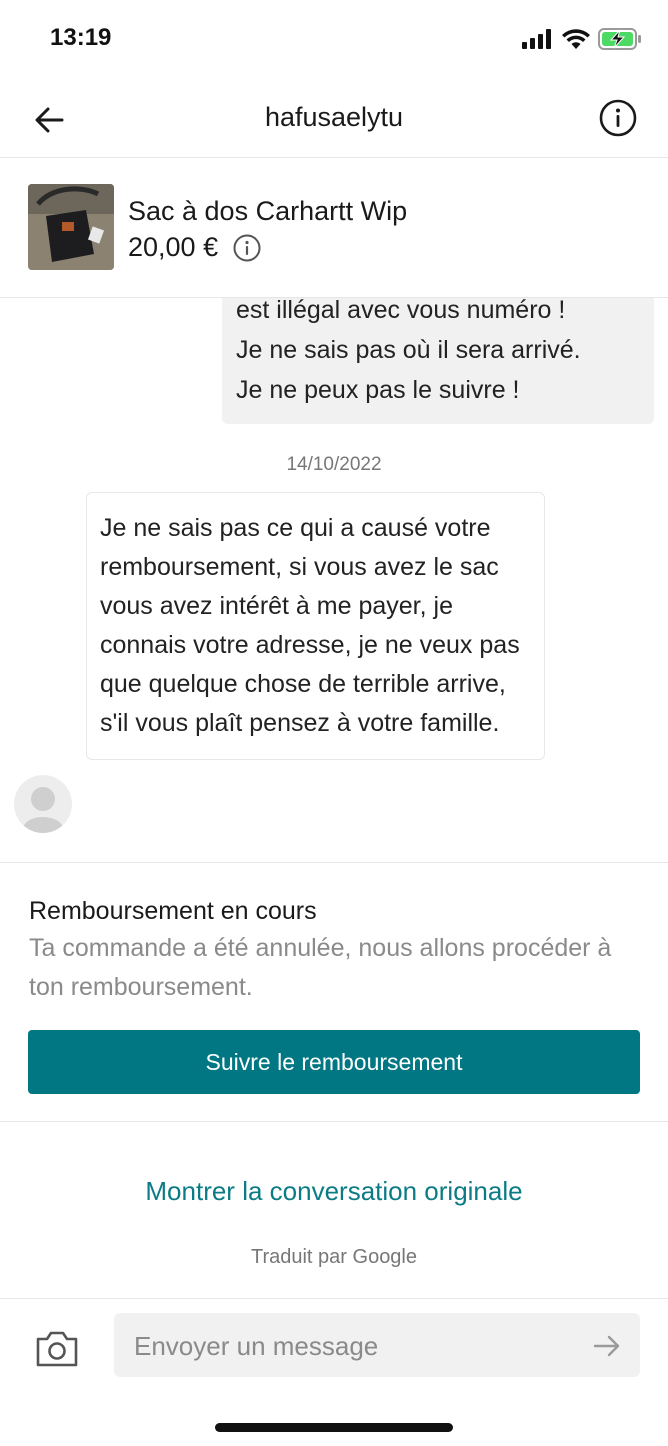 Image resolution: width=668 pixels, height=1446 pixels. I want to click on message-input-placeholder: Envoyer un message, so click(256, 1346).